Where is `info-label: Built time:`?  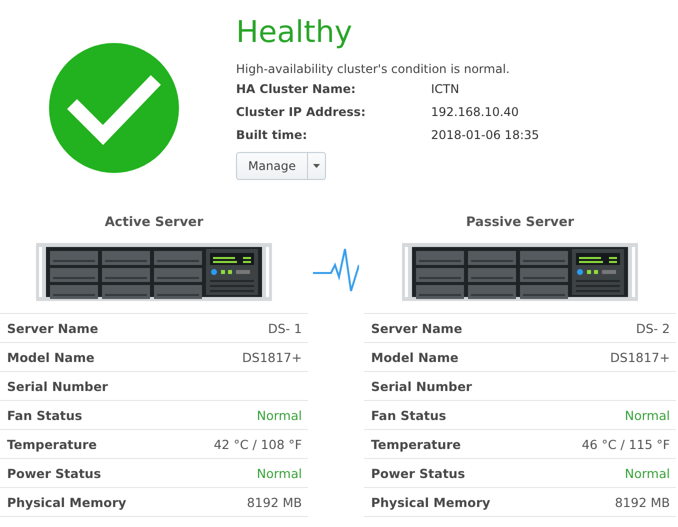
info-label: Built time: is located at coordinates (272, 135).